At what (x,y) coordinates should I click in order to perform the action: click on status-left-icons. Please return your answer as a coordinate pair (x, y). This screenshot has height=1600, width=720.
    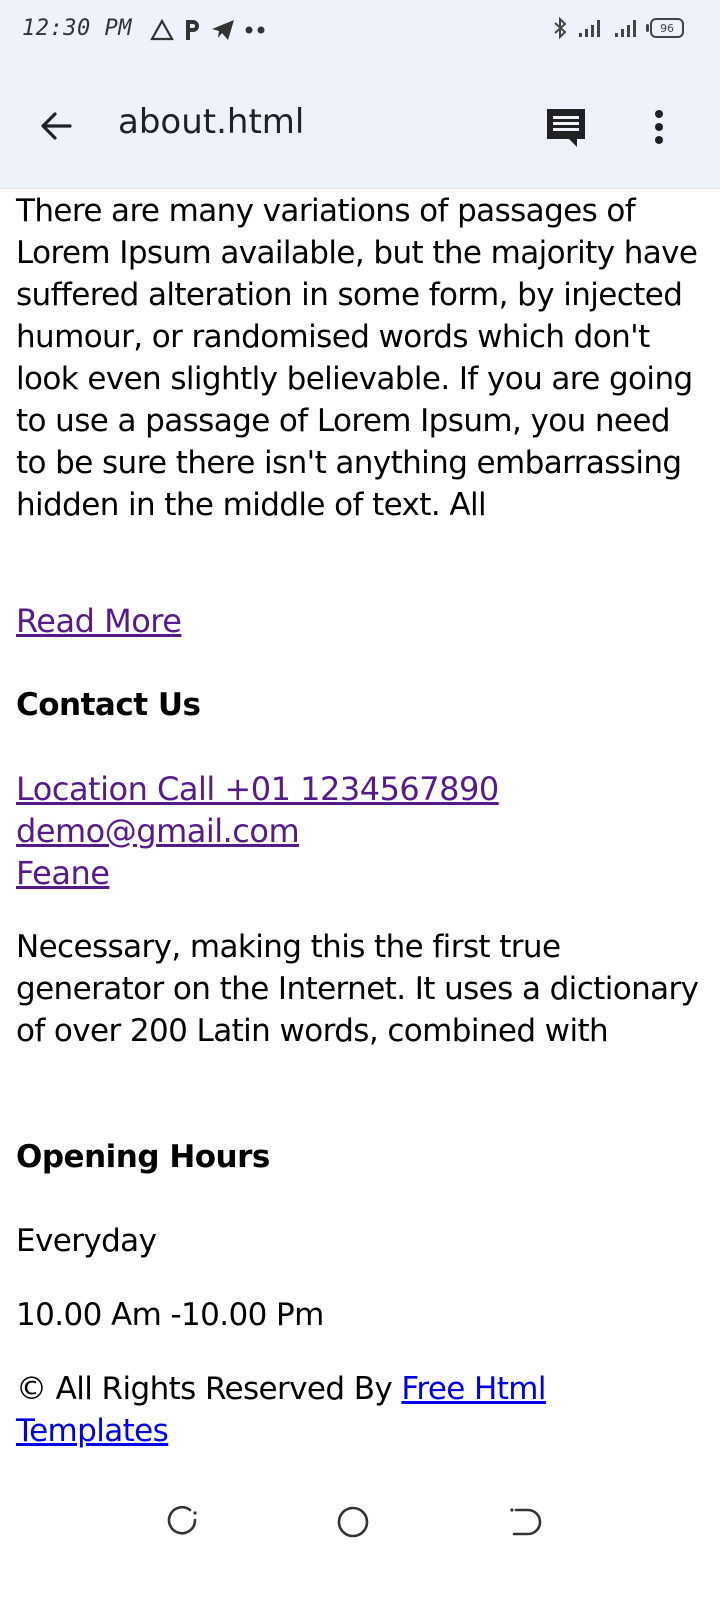
    Looking at the image, I should click on (209, 30).